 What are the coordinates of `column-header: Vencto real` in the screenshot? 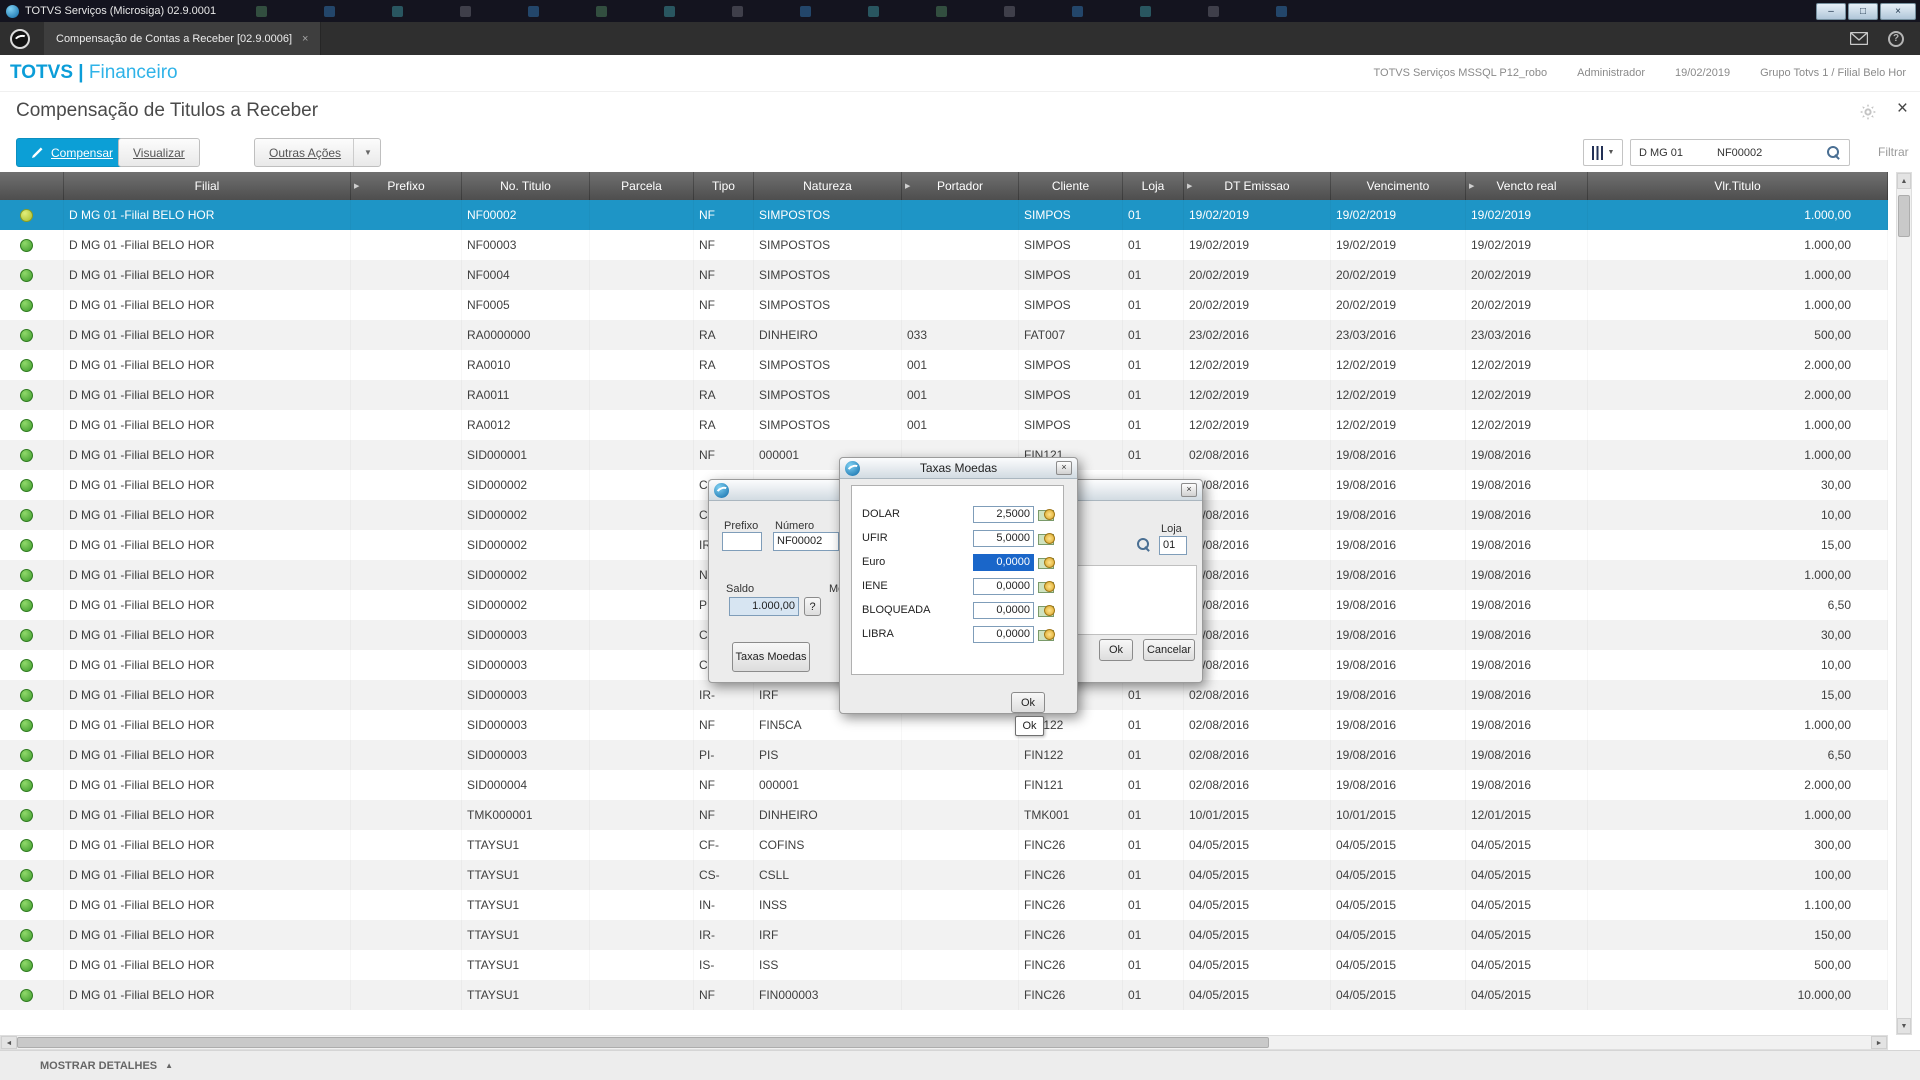 It's located at (1527, 186).